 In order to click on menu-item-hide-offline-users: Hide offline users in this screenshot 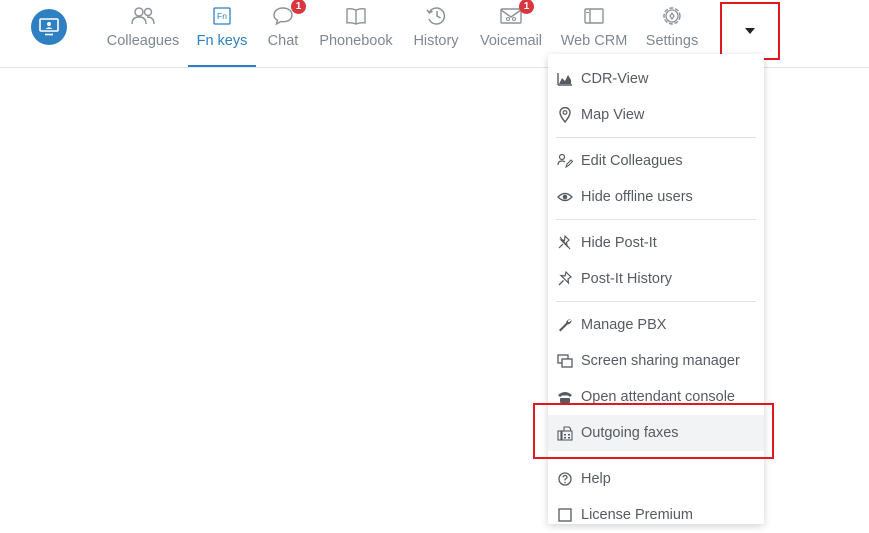, I will do `click(656, 197)`.